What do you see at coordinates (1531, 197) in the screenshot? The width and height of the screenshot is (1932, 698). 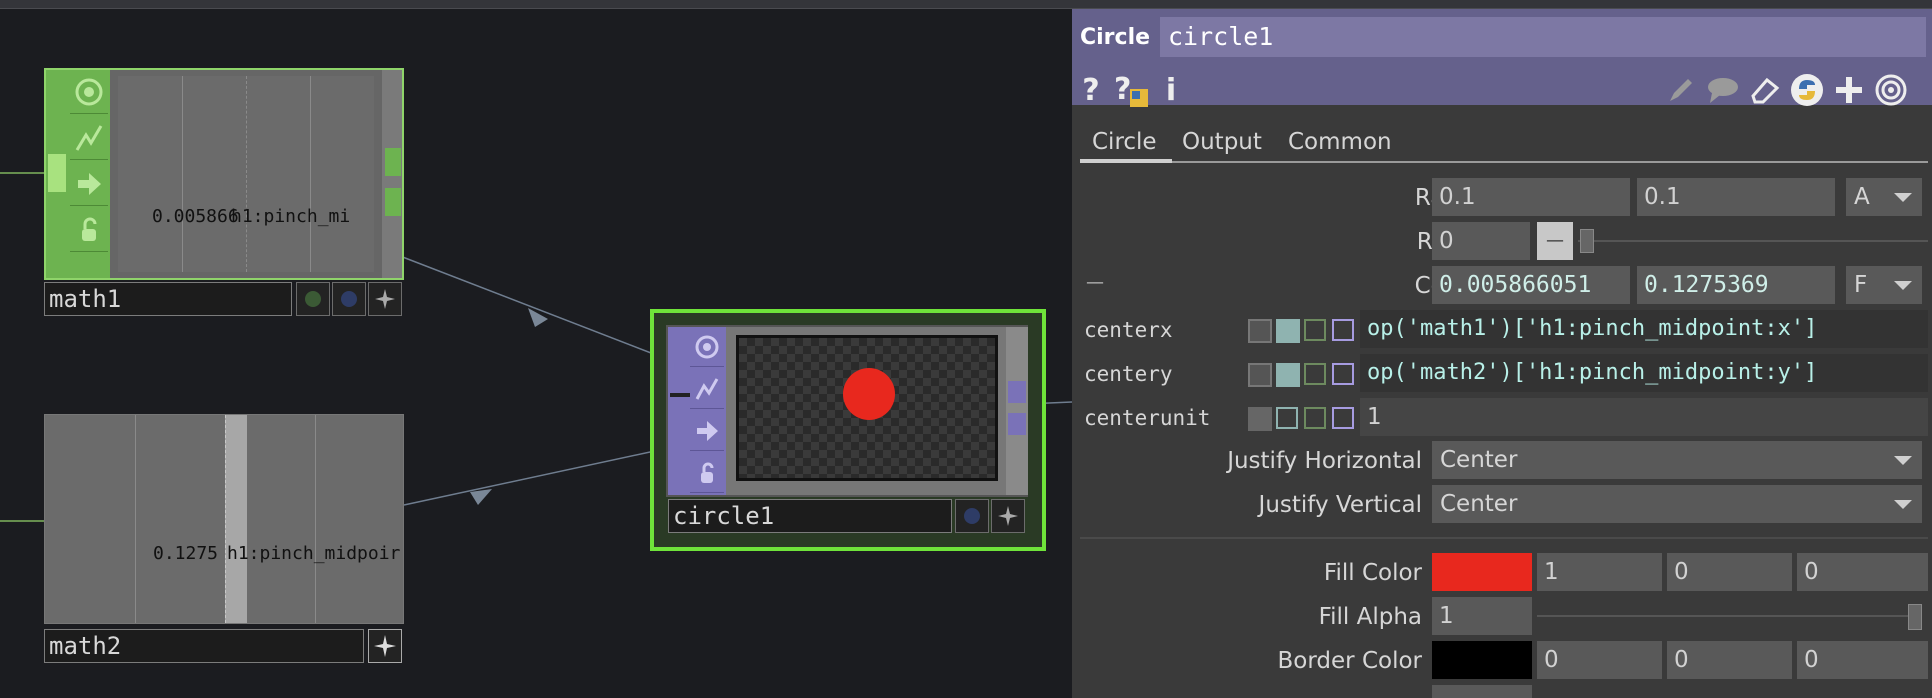 I see `radius-x-field: 0.1` at bounding box center [1531, 197].